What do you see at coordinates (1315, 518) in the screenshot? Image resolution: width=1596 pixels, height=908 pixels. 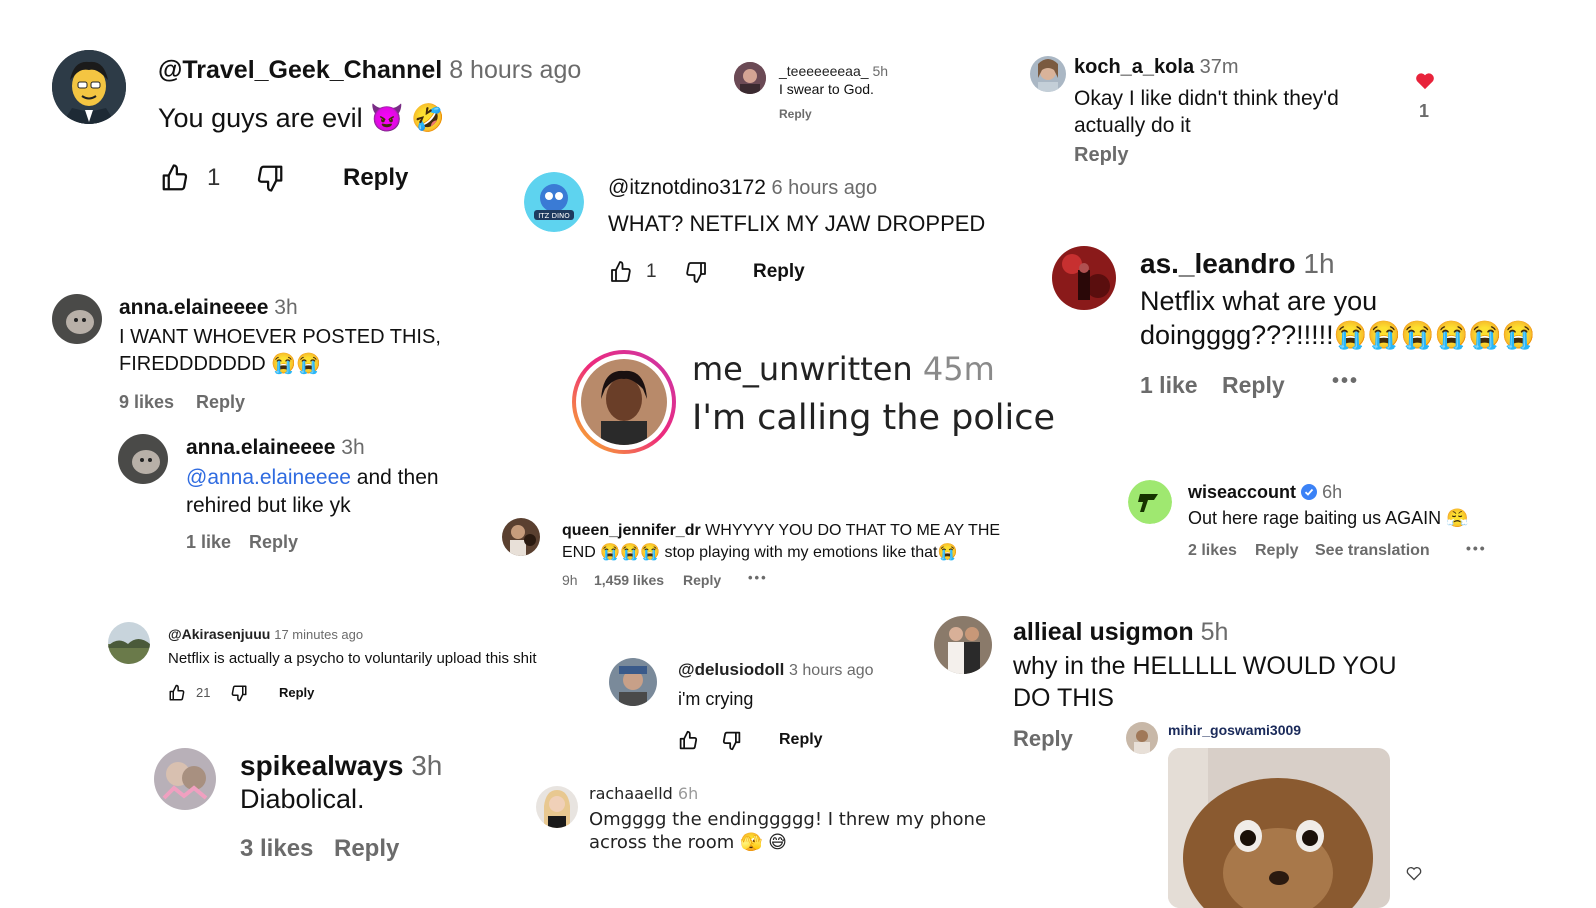 I see `comment-text: Out here rage baiting us AGAIN` at bounding box center [1315, 518].